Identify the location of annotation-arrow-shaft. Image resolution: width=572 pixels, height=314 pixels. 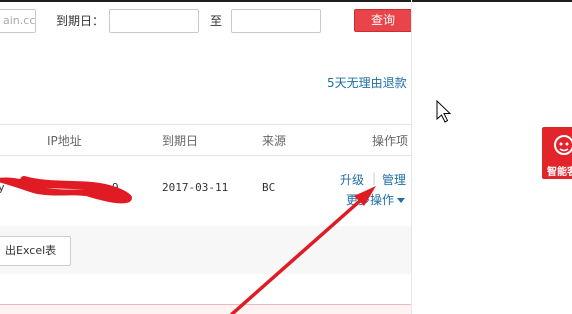
(301, 252).